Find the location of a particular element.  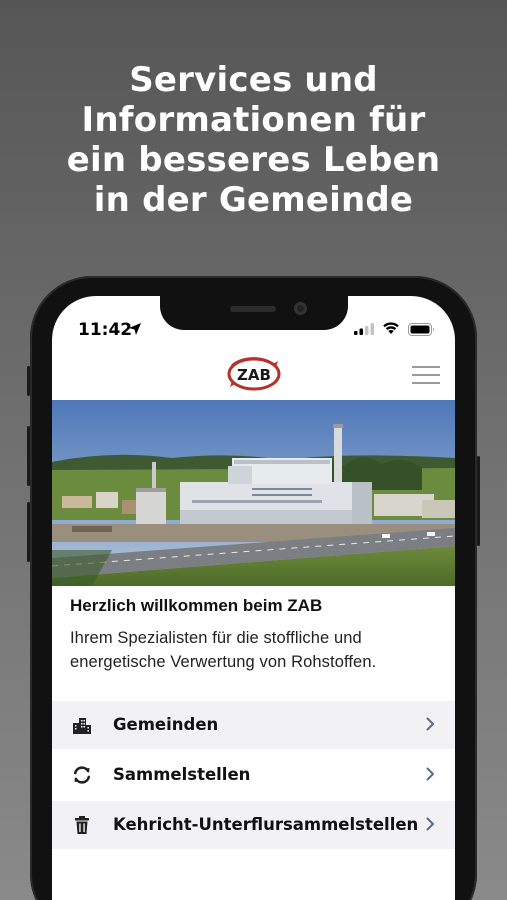

buildings-icon is located at coordinates (82, 726).